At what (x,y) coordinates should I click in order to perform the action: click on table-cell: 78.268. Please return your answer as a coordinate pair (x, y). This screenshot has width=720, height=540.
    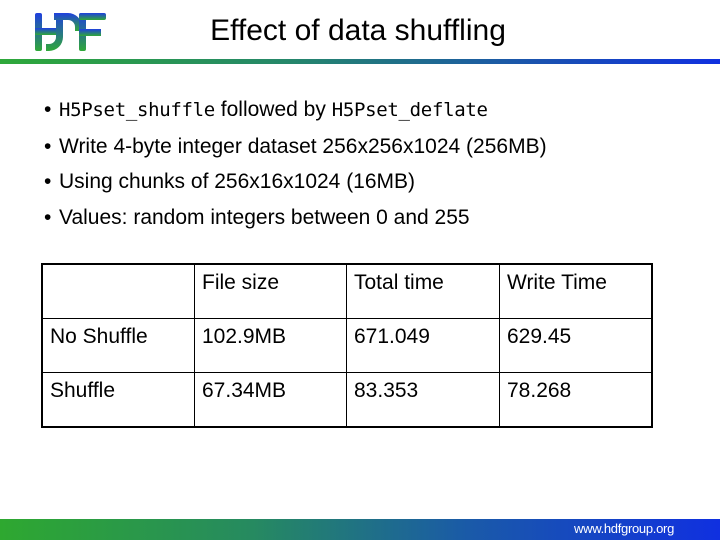
    Looking at the image, I should click on (576, 400).